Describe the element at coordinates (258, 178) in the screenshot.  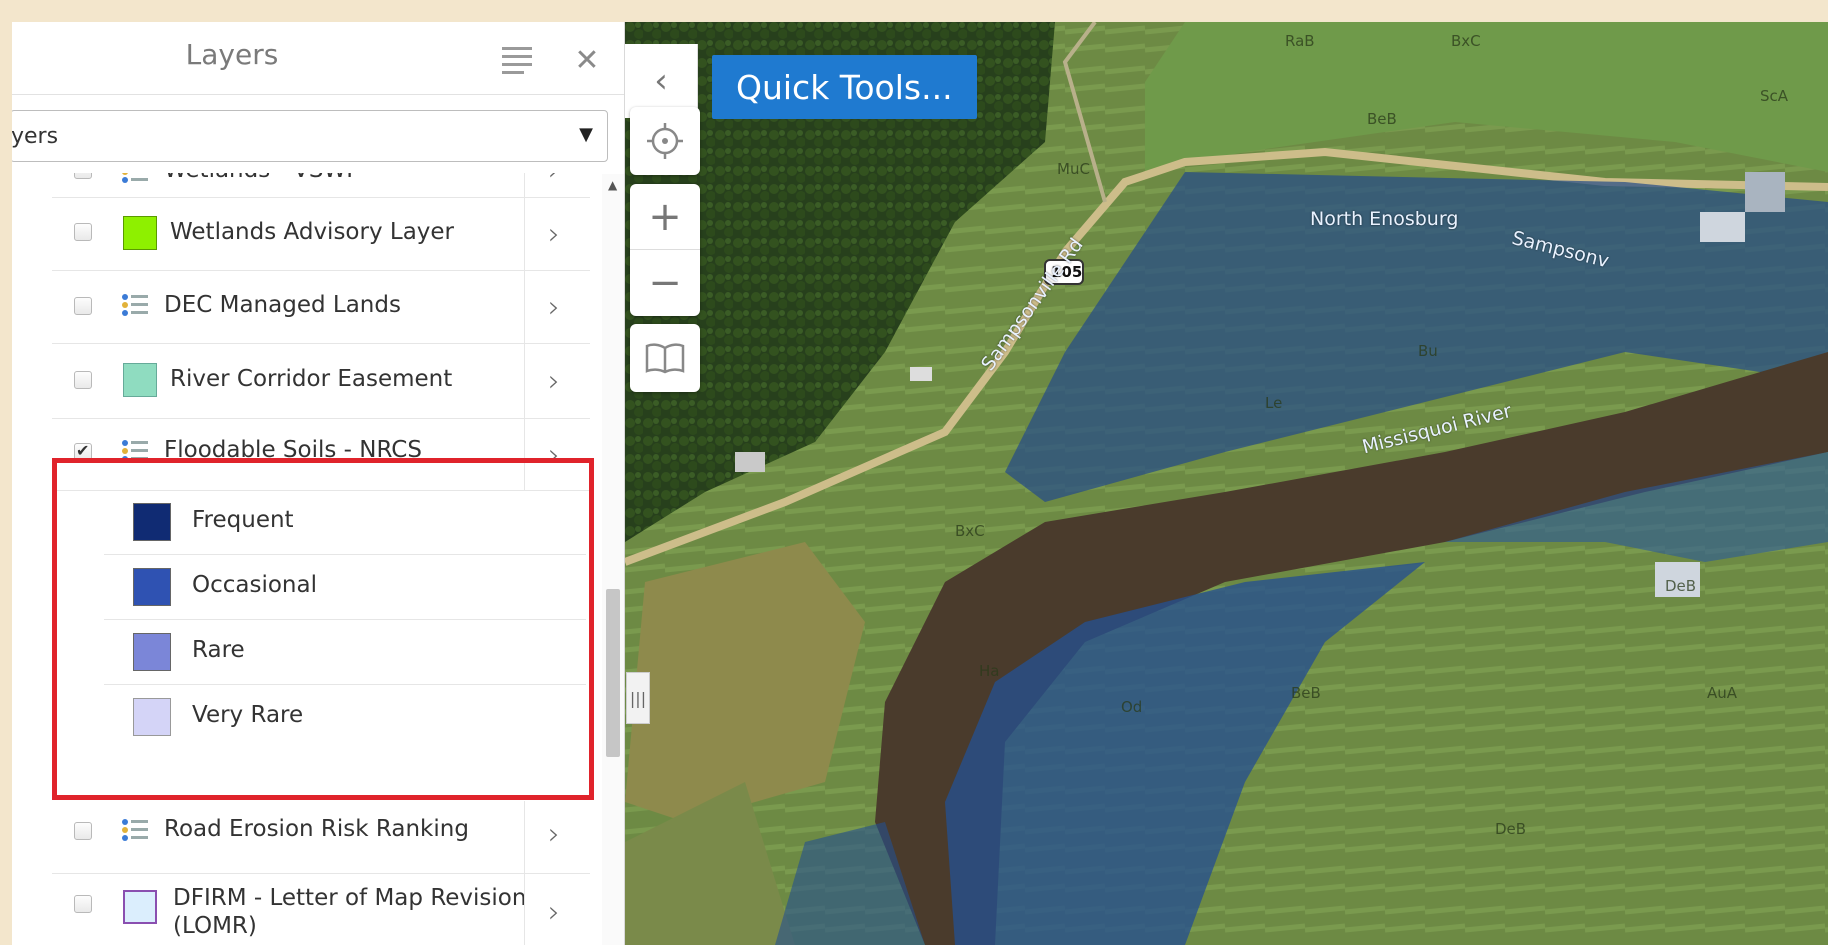
I see `layer-label: Wetlands - VSWI` at that location.